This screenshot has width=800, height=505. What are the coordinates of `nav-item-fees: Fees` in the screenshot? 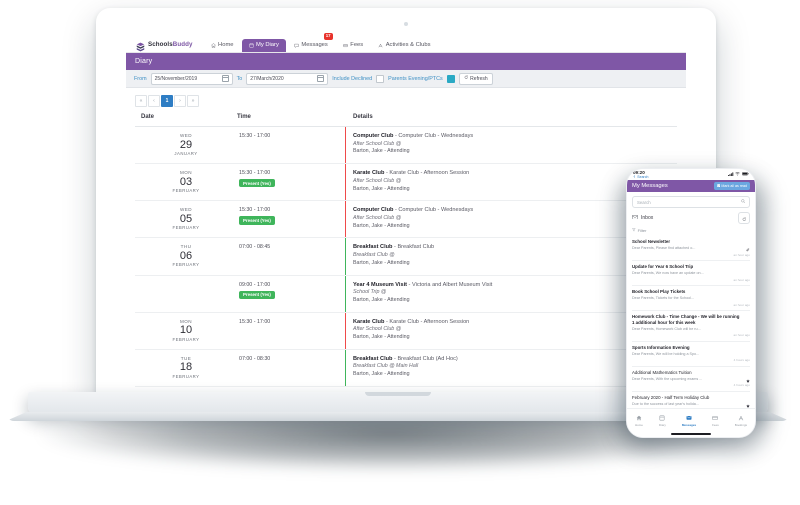 It's located at (353, 45).